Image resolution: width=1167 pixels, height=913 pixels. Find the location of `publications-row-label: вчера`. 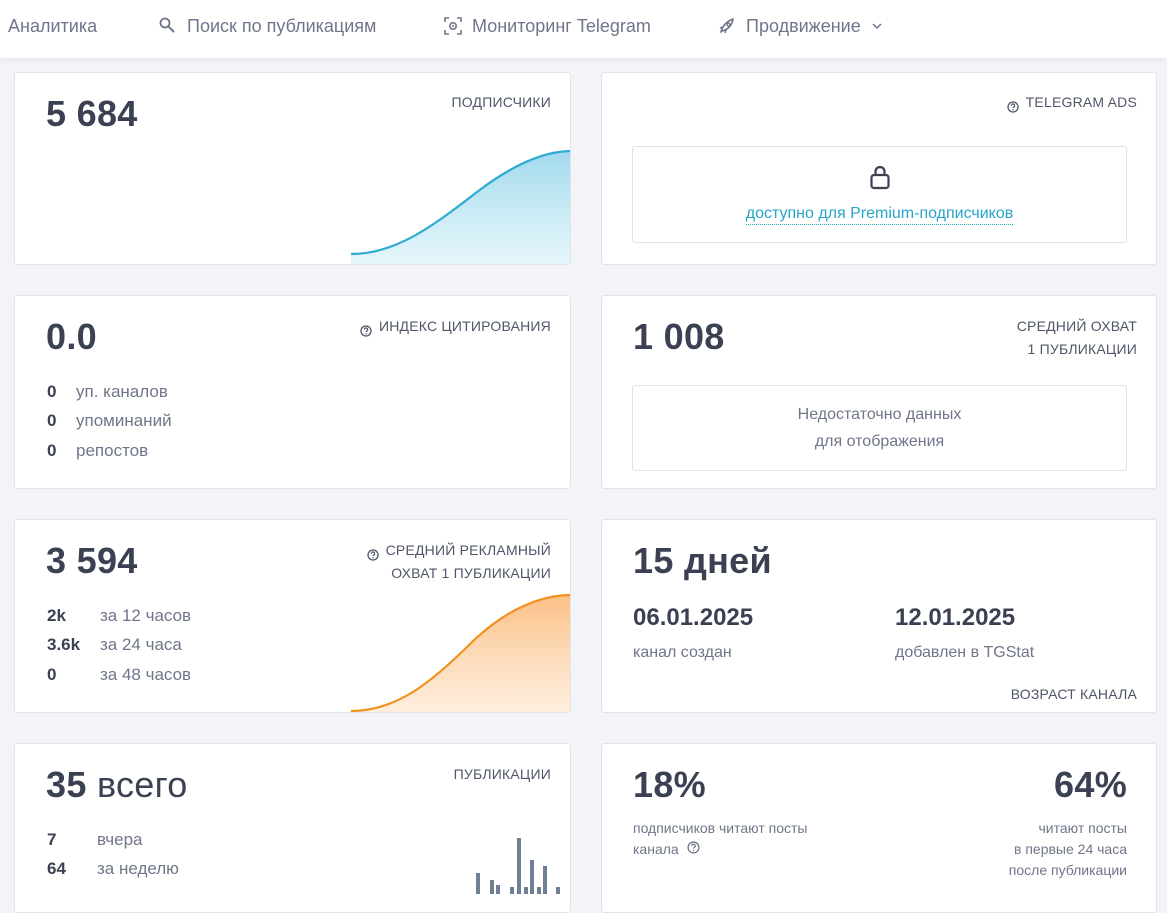

publications-row-label: вчера is located at coordinates (120, 839).